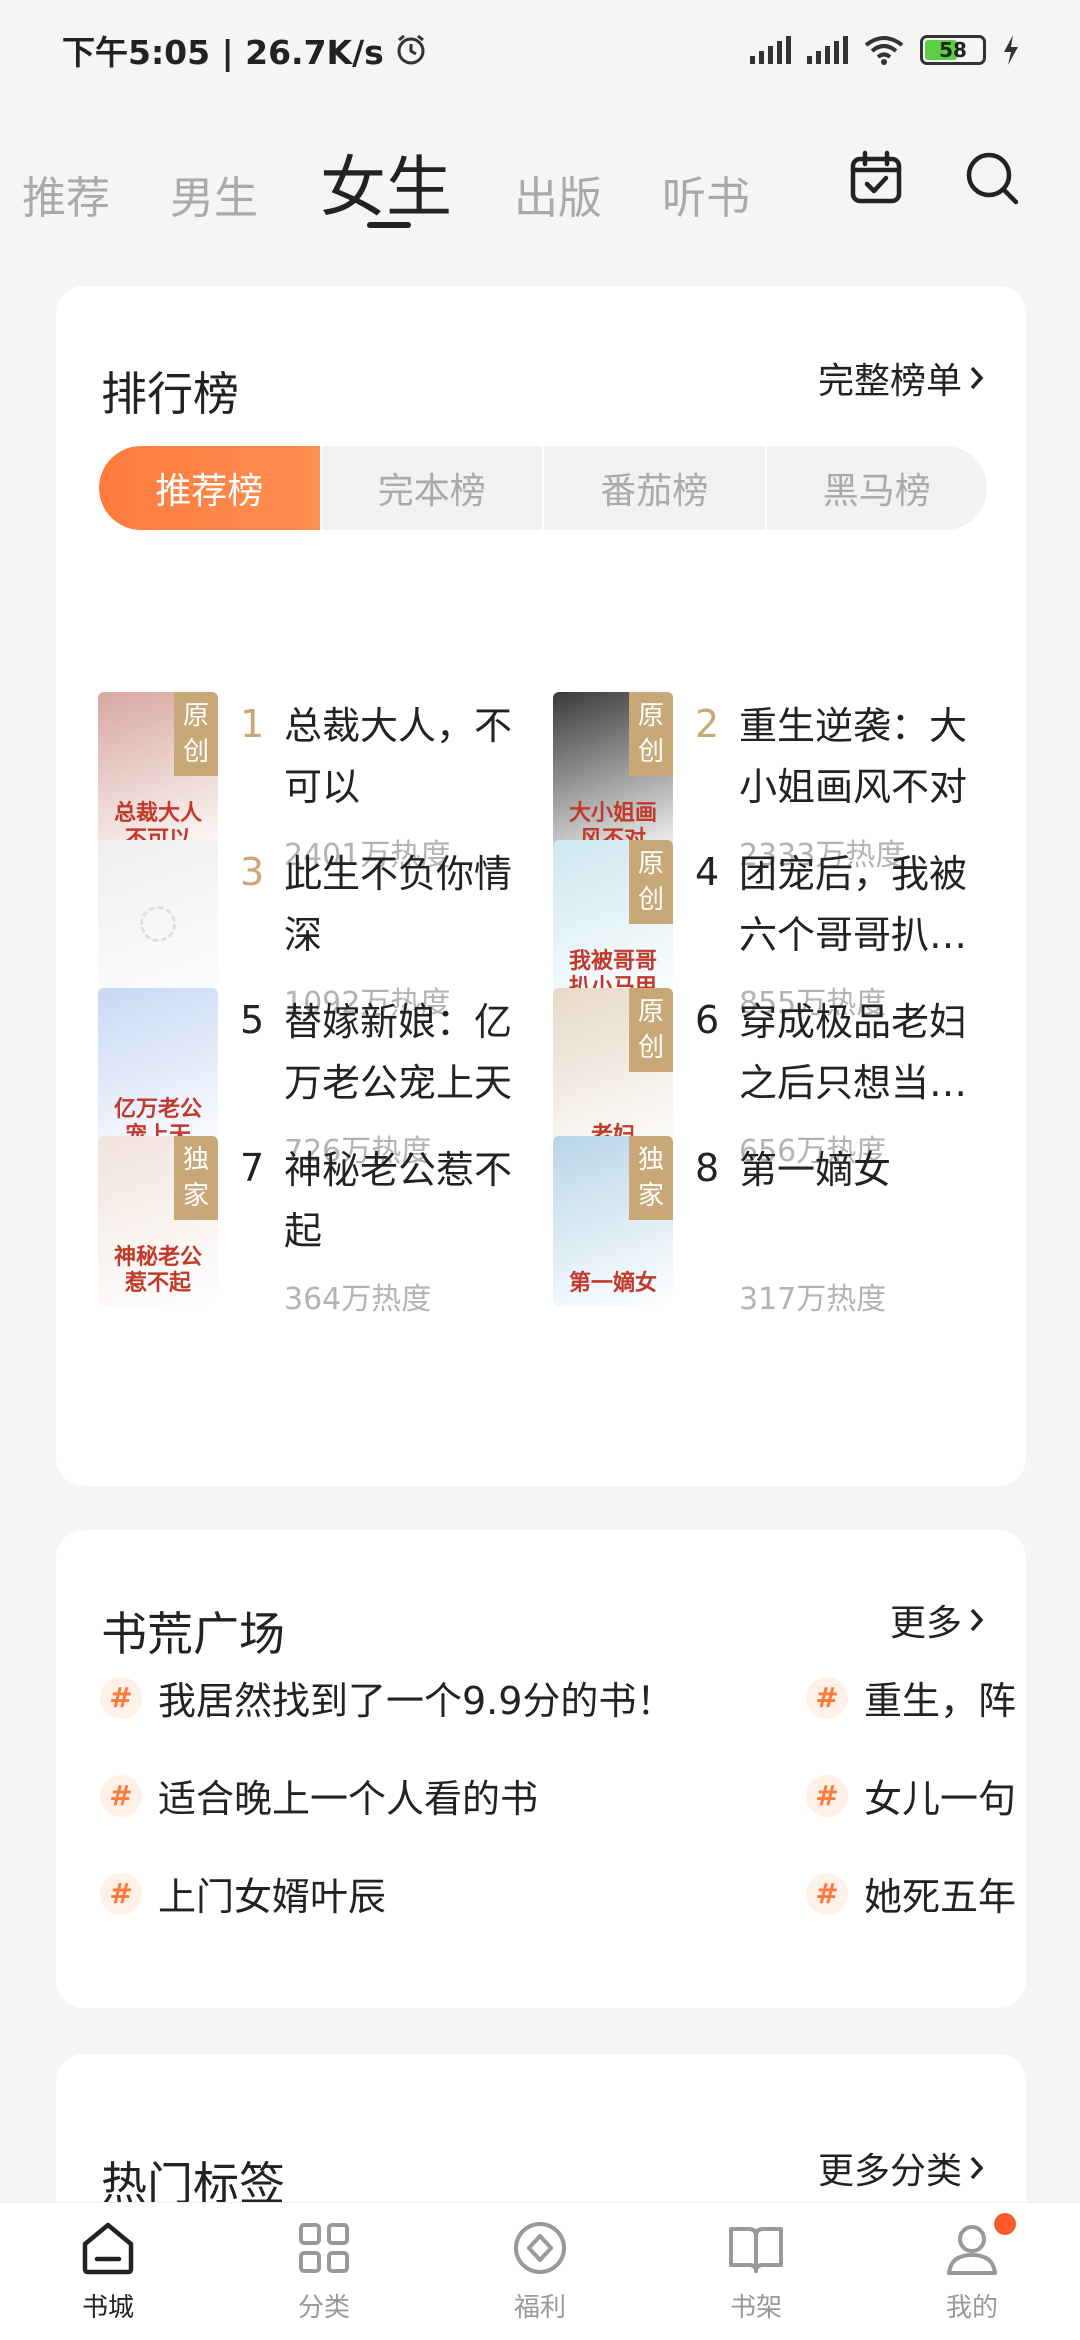  Describe the element at coordinates (416, 1701) in the screenshot. I see `topic-label: 我居然找到了一个9.9分的书！` at that location.